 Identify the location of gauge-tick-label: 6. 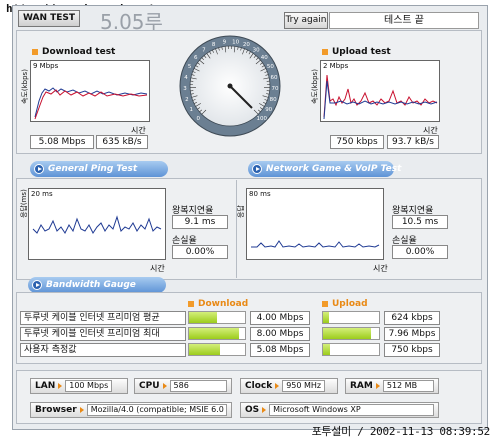
(196, 58).